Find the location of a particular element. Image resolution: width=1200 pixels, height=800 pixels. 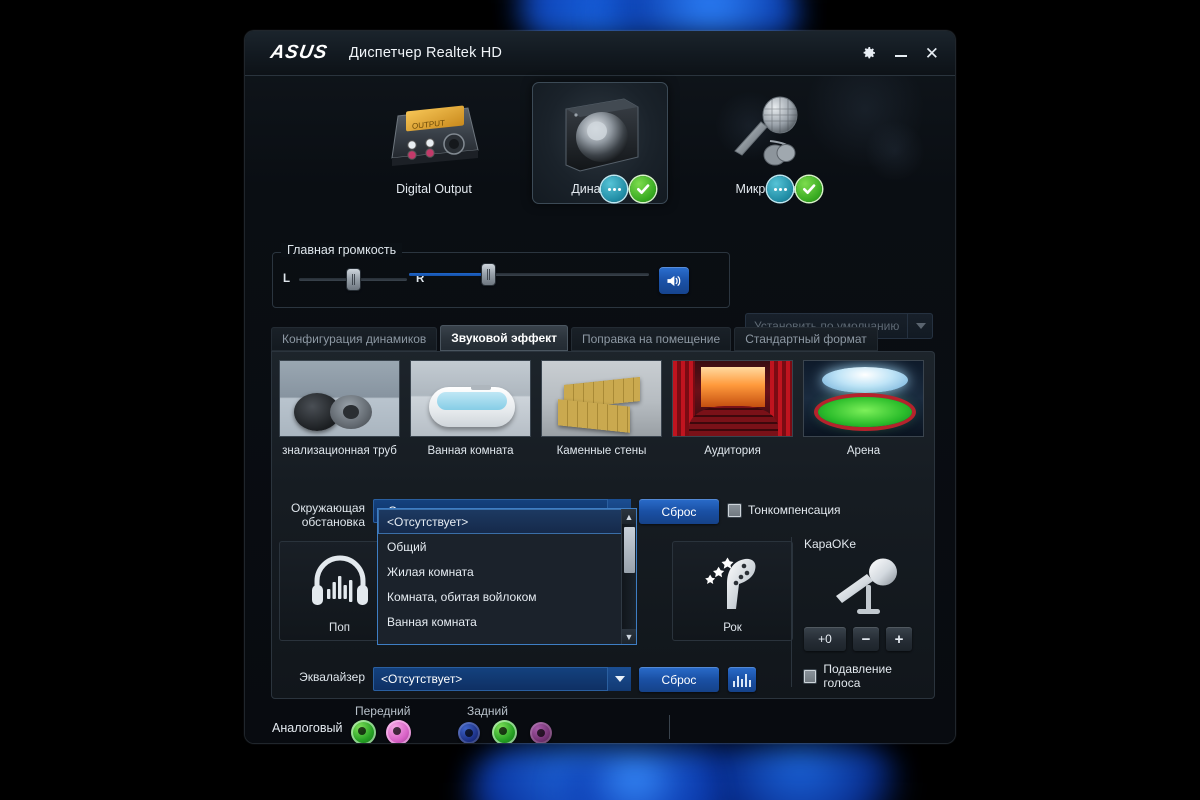

environment-thumb-label: Арена is located at coordinates (863, 451).